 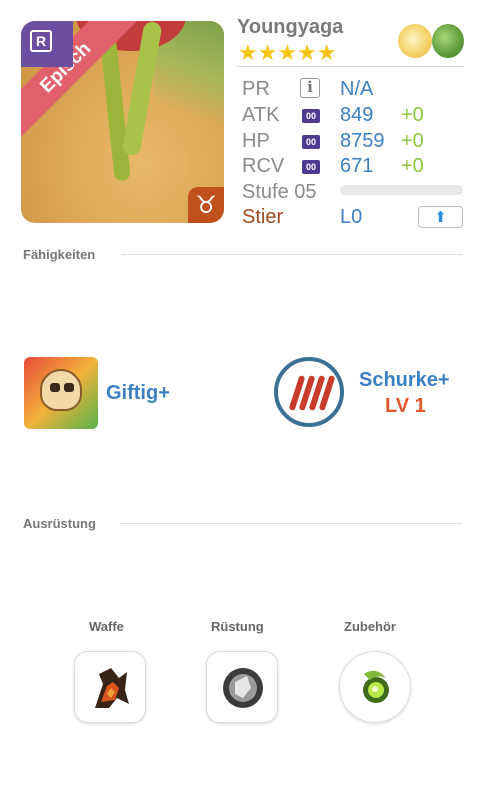 I want to click on armor-slot, so click(x=242, y=687).